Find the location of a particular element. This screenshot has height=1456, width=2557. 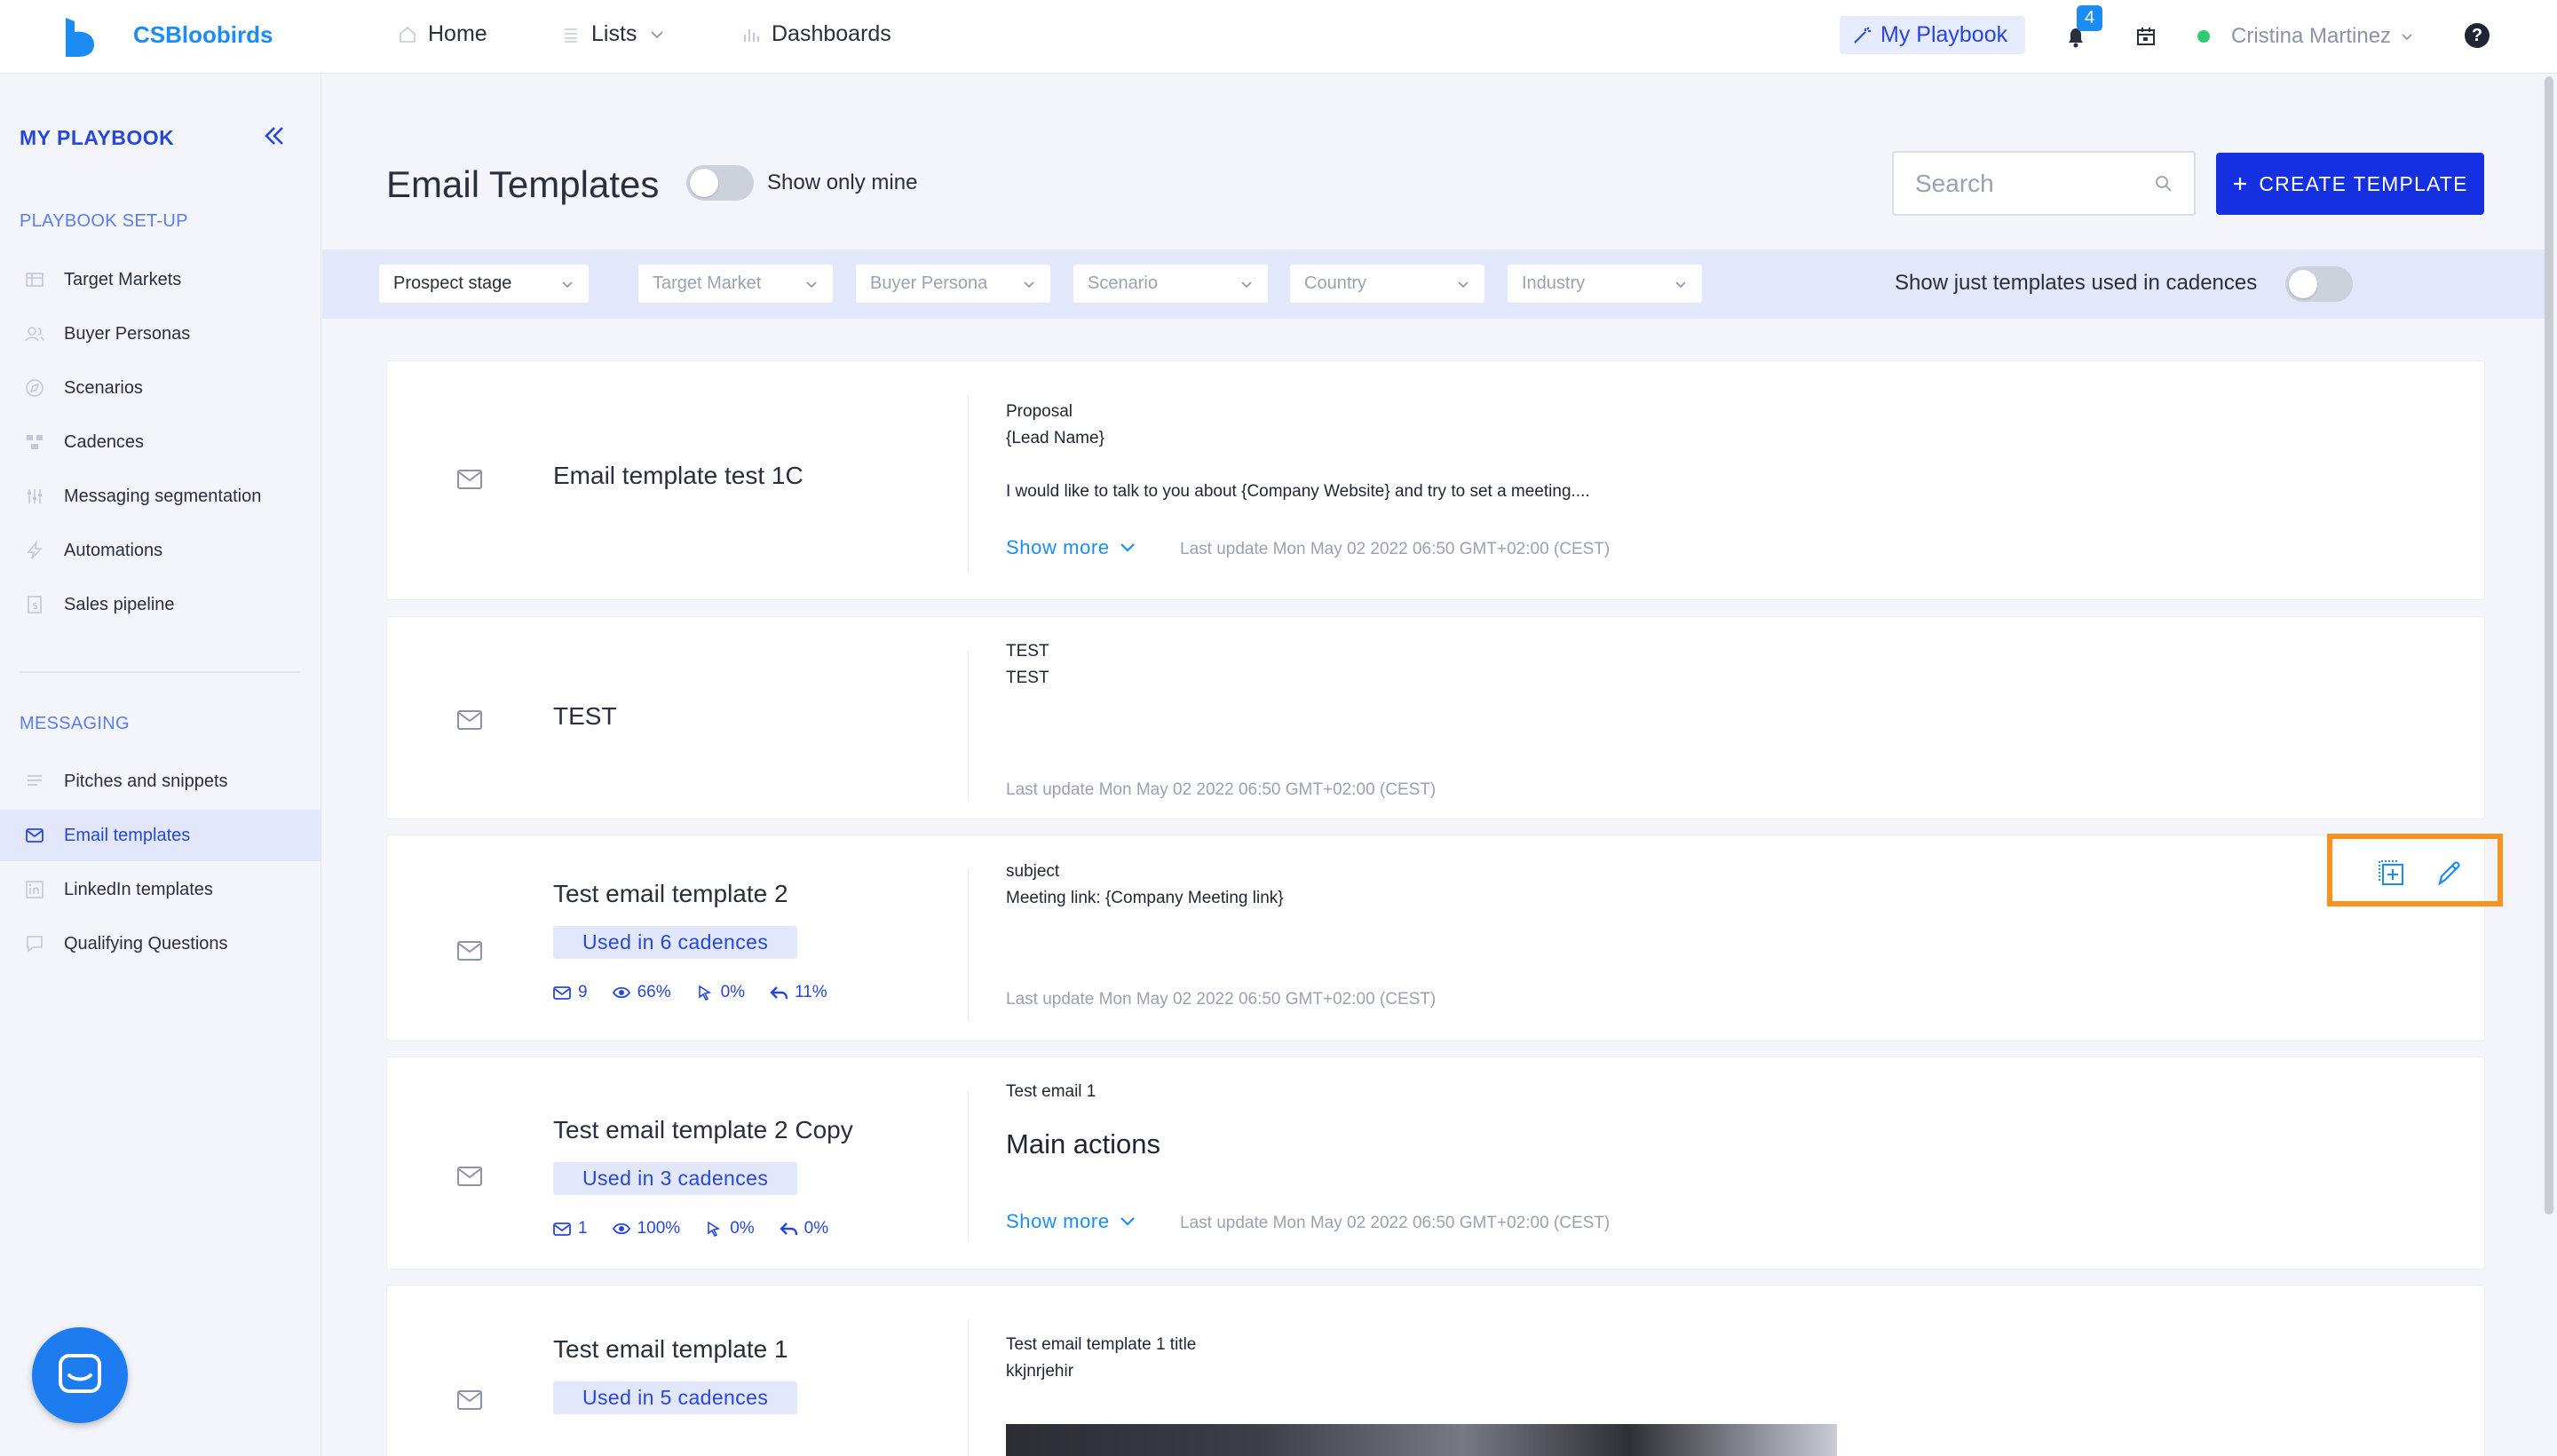

create-template-label: CREATE TEMPLATE is located at coordinates (2363, 183).